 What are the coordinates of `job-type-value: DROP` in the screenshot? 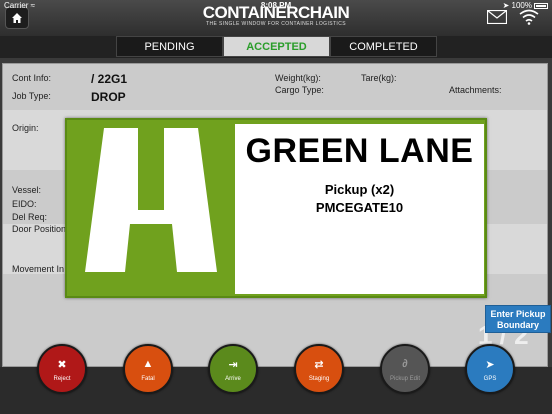 It's located at (108, 97).